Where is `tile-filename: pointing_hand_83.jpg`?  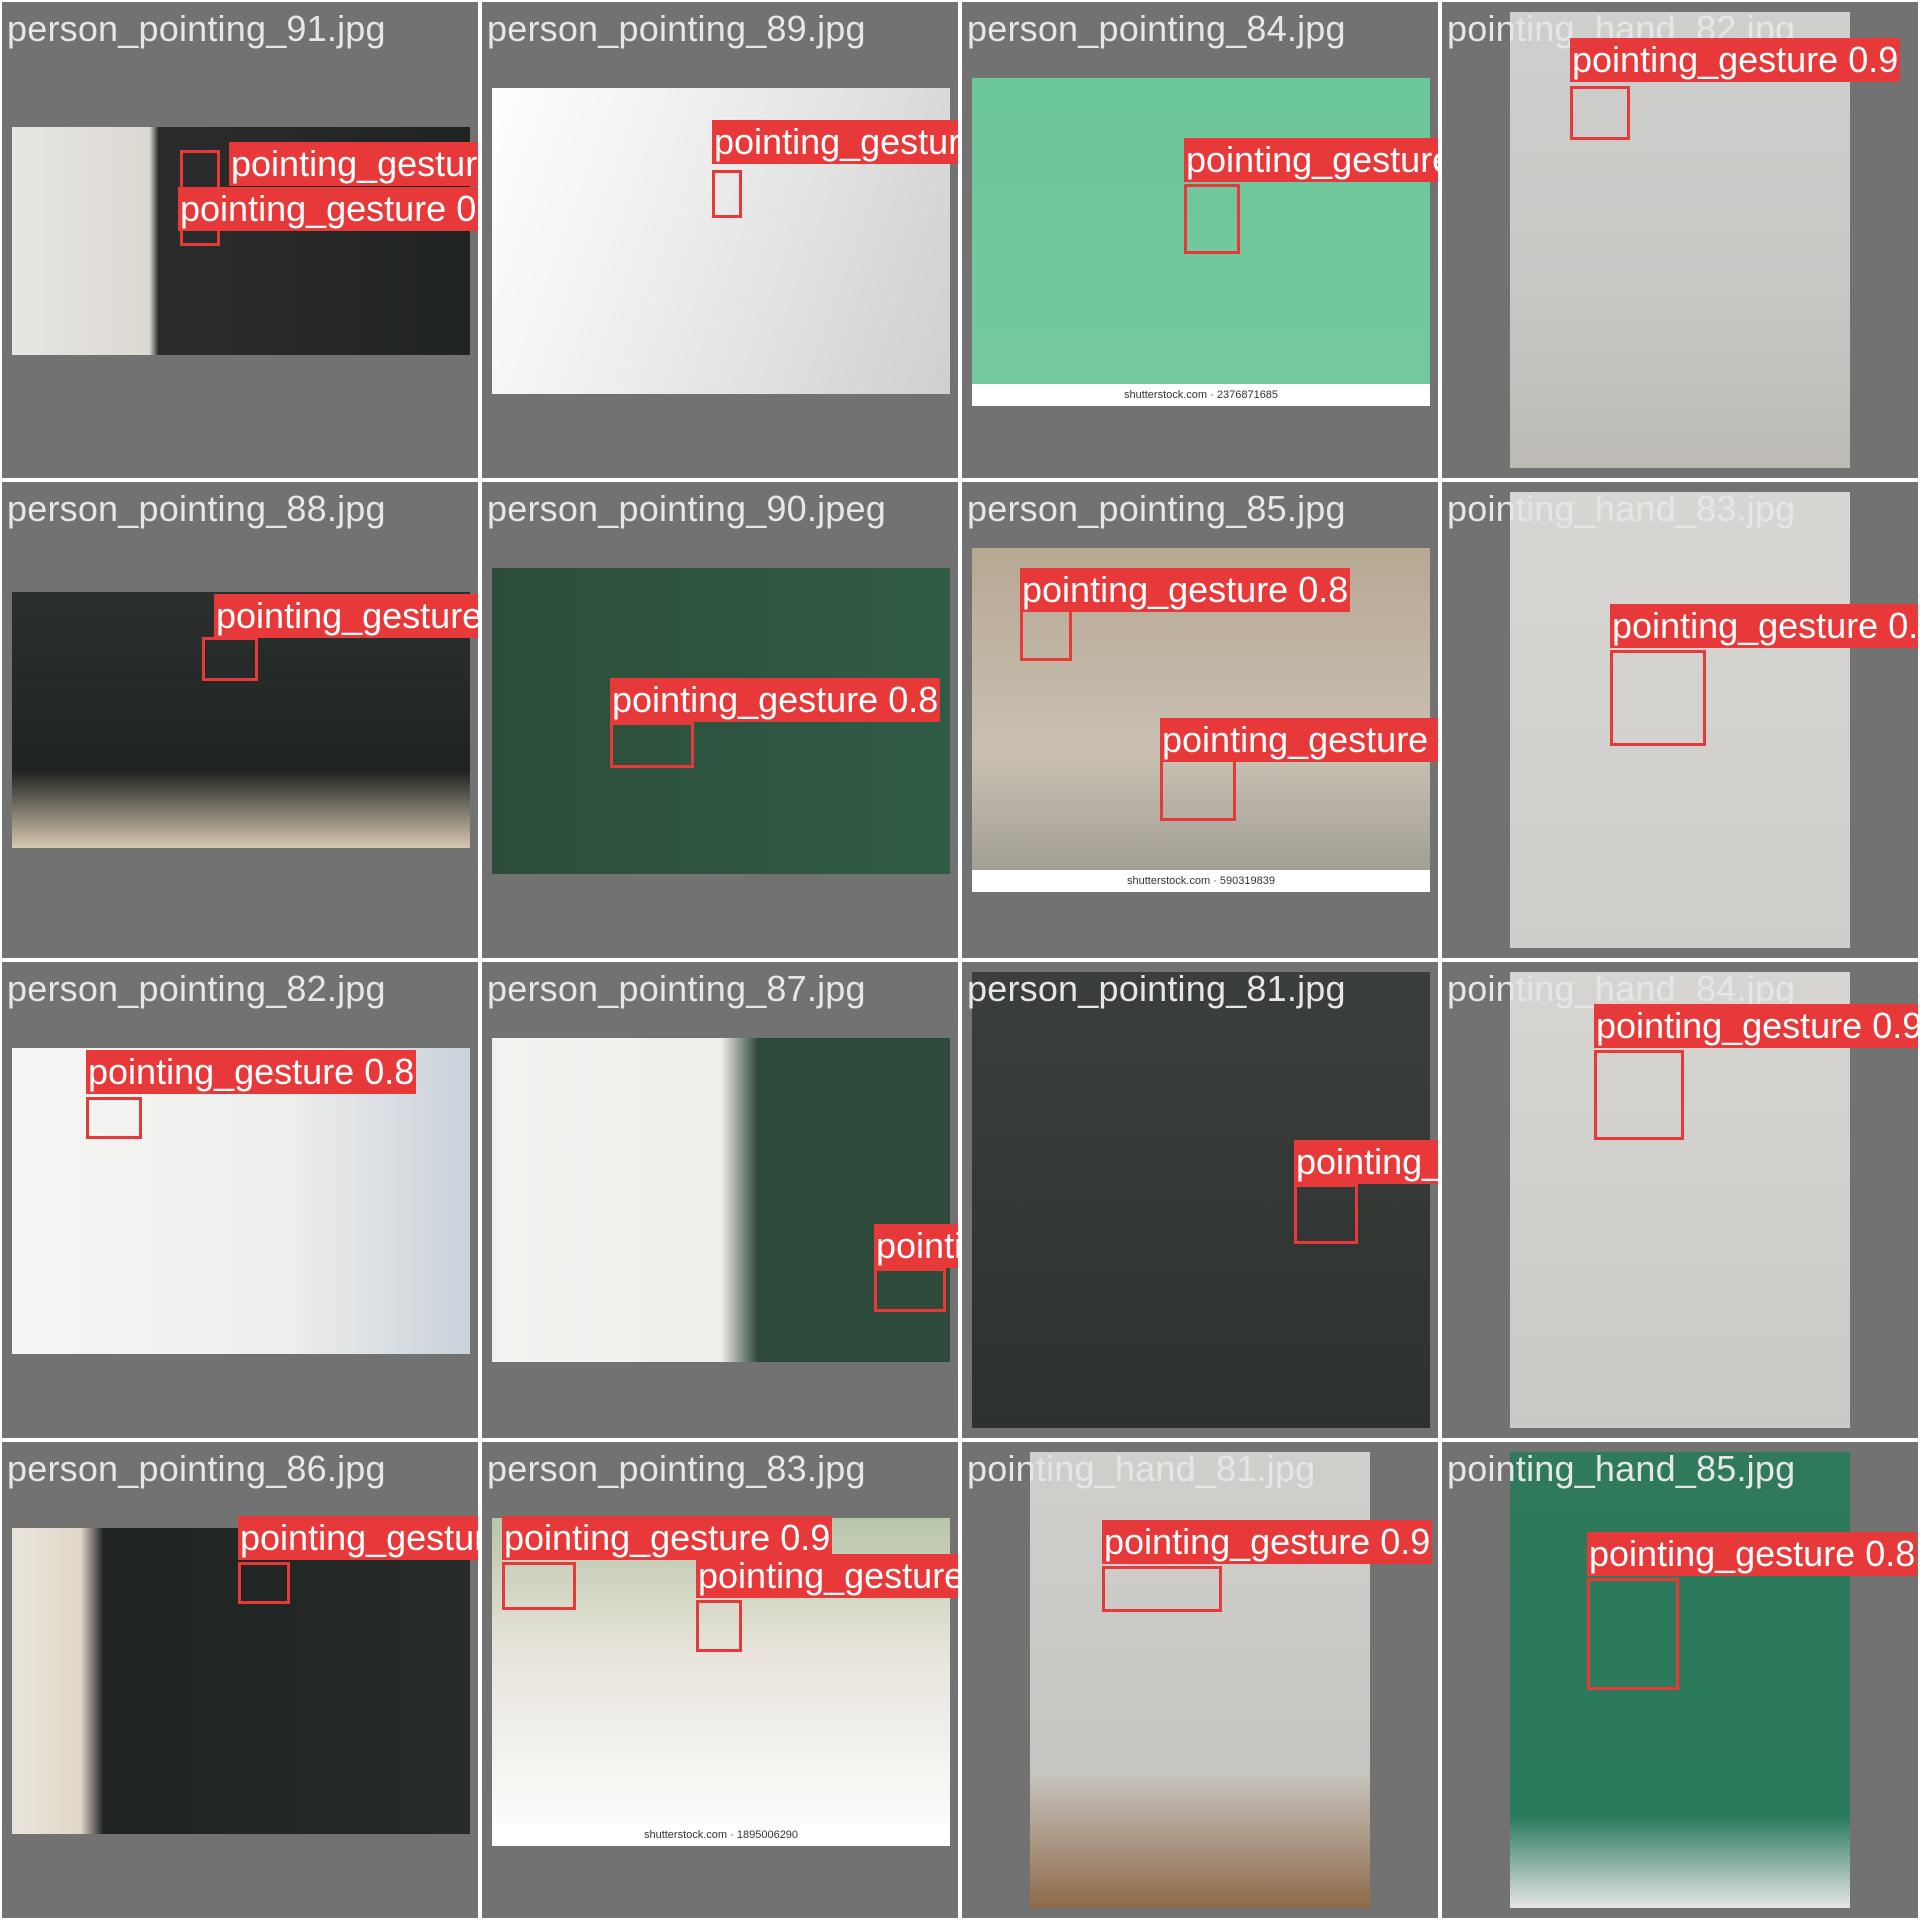
tile-filename: pointing_hand_83.jpg is located at coordinates (1621, 508).